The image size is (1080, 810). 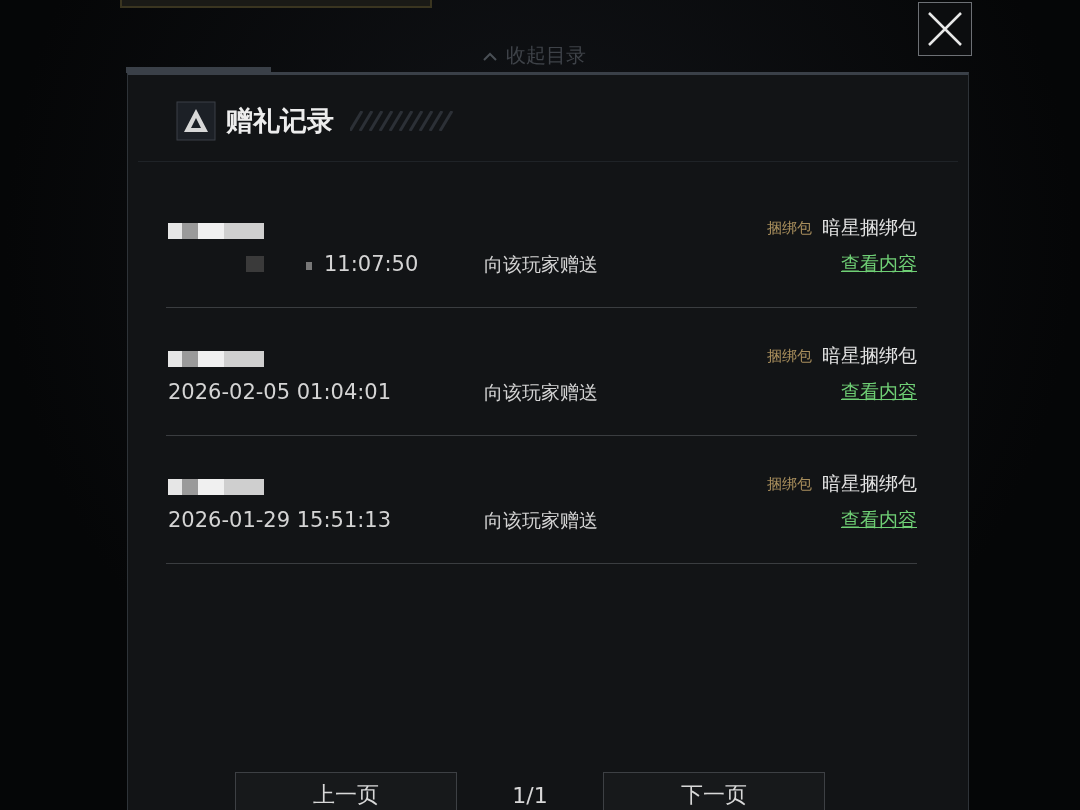 What do you see at coordinates (196, 121) in the screenshot?
I see `triangle-logo-icon` at bounding box center [196, 121].